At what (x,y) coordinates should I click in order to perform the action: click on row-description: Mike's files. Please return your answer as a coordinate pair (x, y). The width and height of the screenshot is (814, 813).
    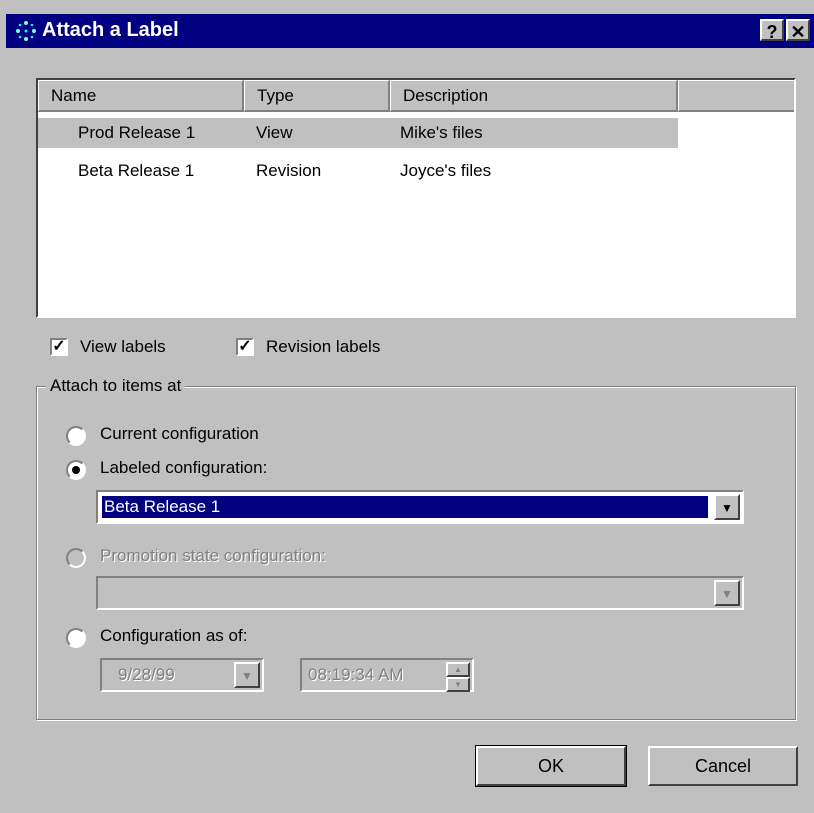
    Looking at the image, I should click on (441, 132).